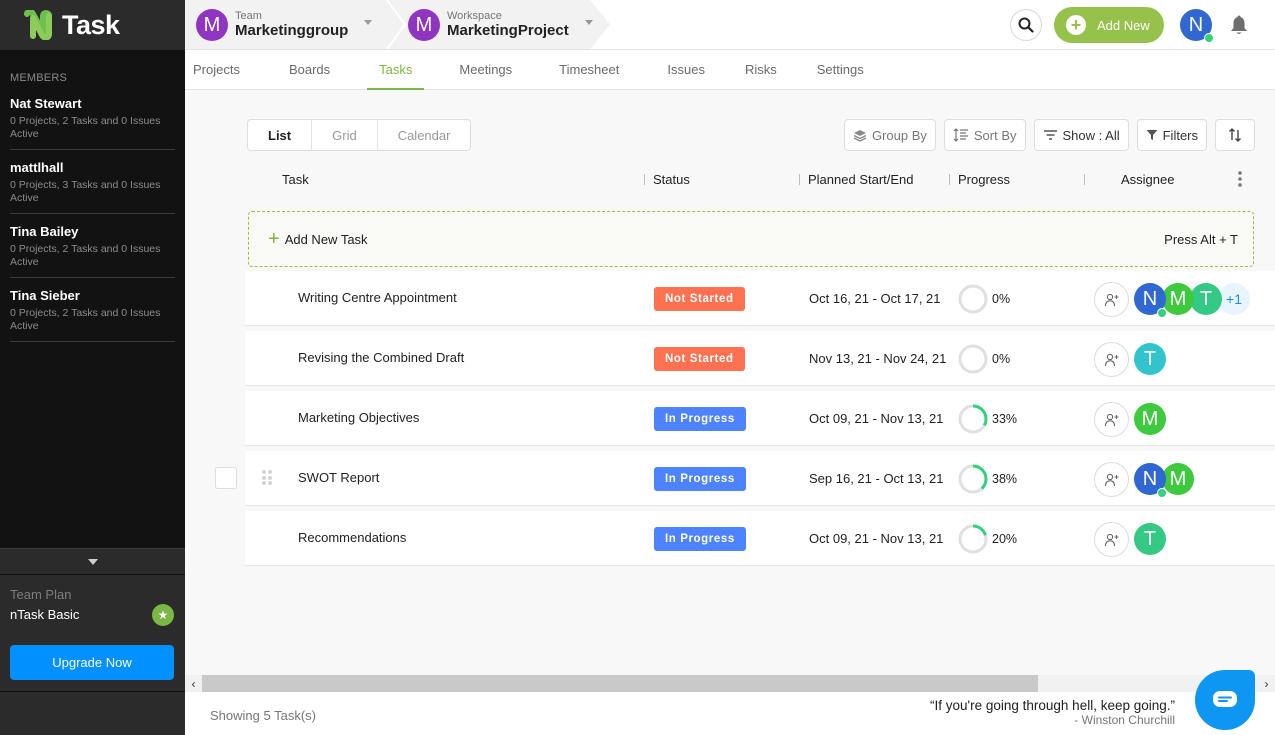  What do you see at coordinates (284, 25) in the screenshot?
I see `team-selector: M Team Marketinggroup` at bounding box center [284, 25].